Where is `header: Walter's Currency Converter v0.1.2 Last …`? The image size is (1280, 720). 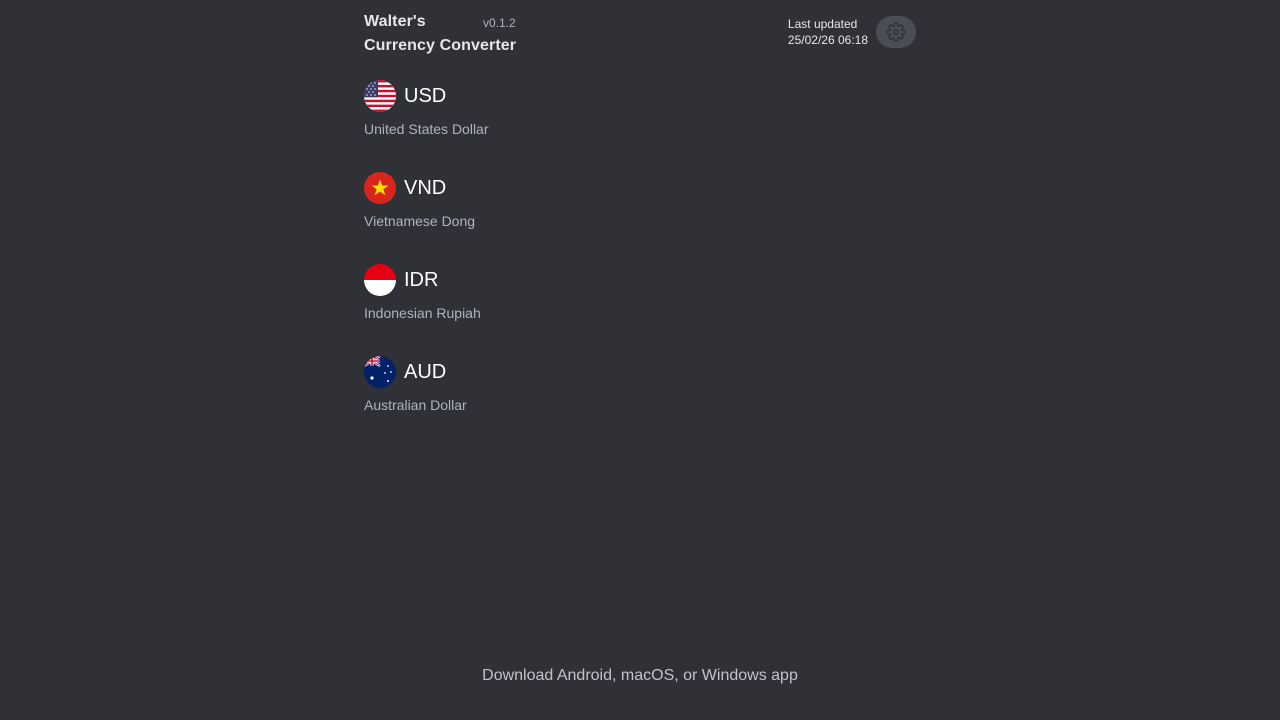 header: Walter's Currency Converter v0.1.2 Last … is located at coordinates (640, 35).